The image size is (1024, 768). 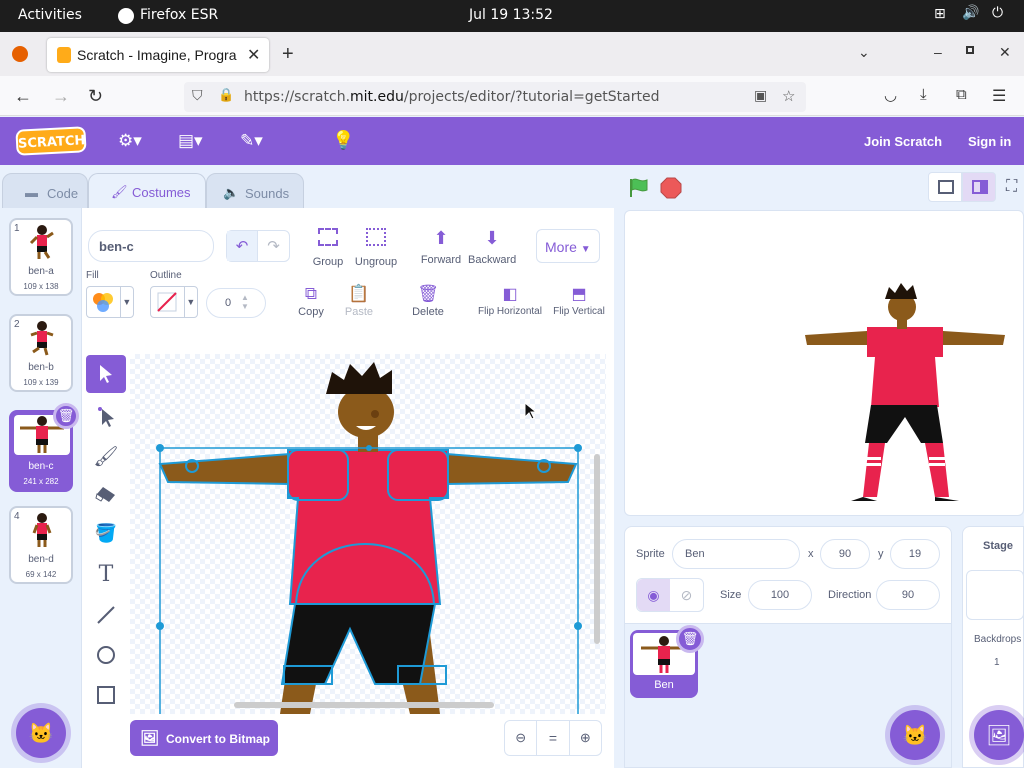 What do you see at coordinates (915, 554) in the screenshot?
I see `y-input: 19` at bounding box center [915, 554].